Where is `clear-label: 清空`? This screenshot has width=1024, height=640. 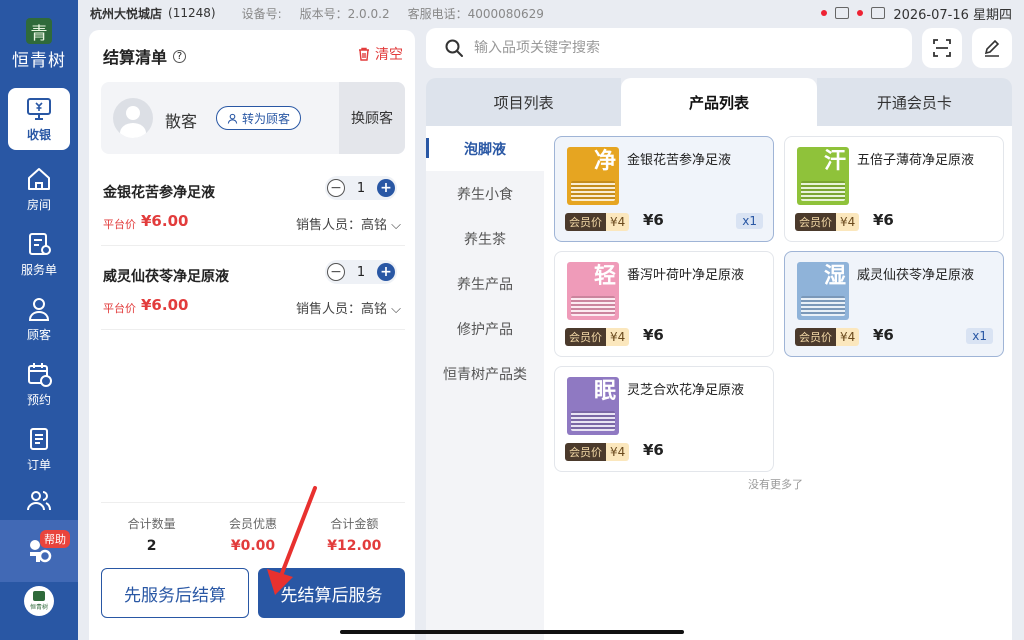 clear-label: 清空 is located at coordinates (389, 55).